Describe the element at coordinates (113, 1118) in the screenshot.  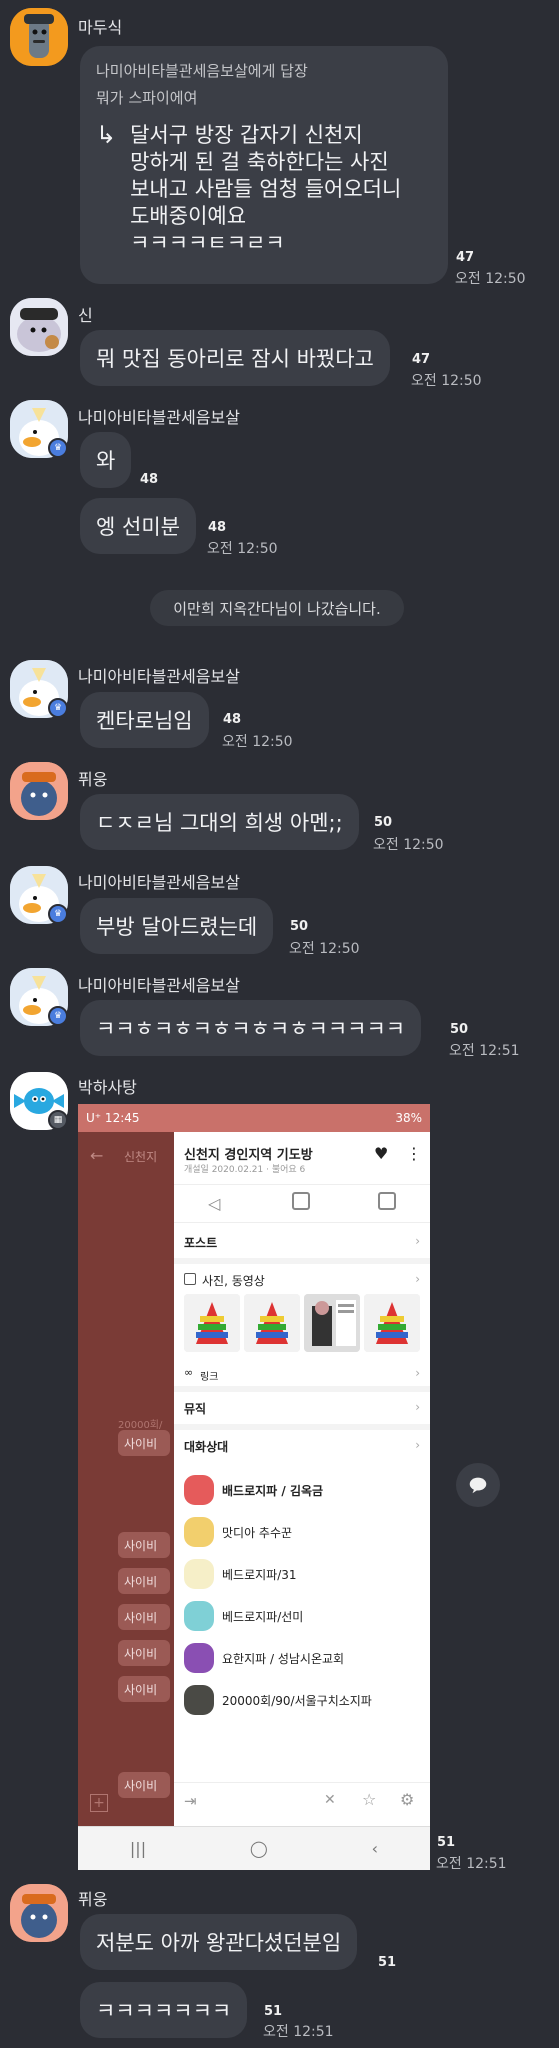
I see `status-left: U⁺ 12:45` at that location.